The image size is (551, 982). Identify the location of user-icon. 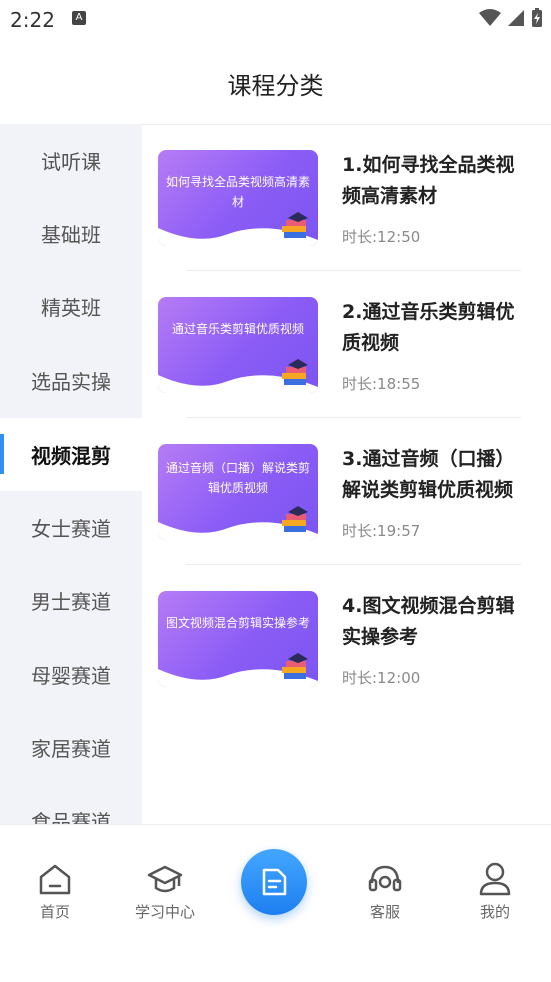
(495, 879).